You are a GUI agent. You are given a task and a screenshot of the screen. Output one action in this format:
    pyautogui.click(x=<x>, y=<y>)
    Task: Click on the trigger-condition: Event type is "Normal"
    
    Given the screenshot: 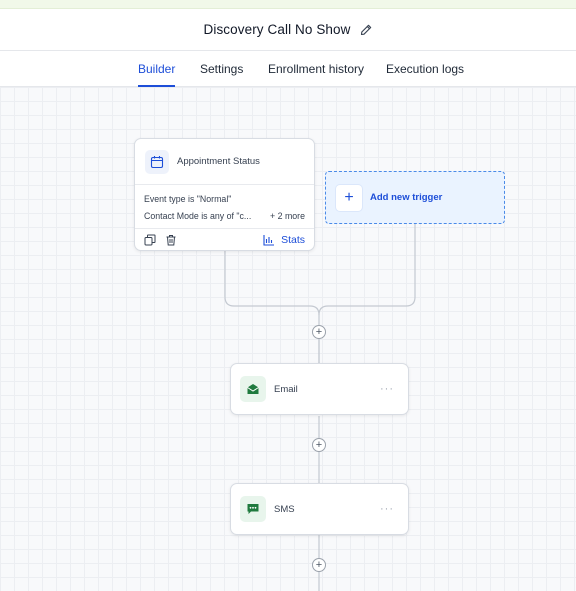 What is the action you would take?
    pyautogui.click(x=188, y=199)
    